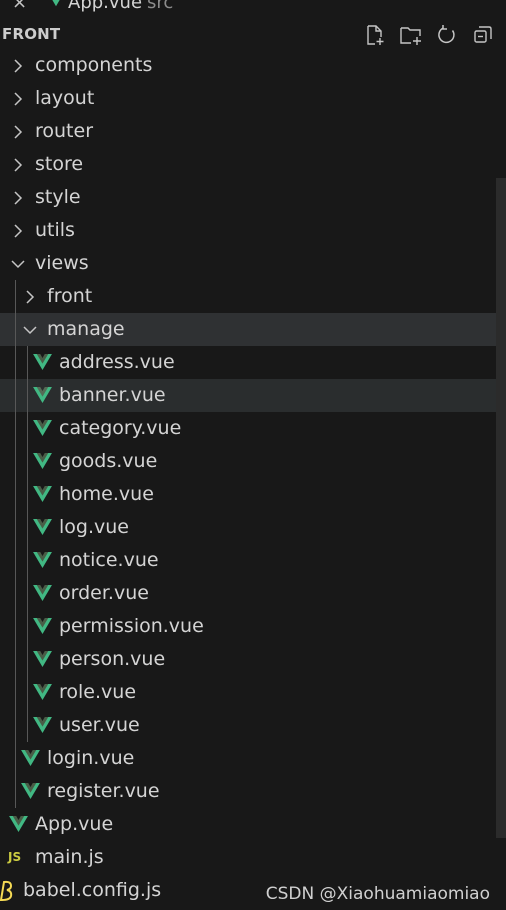 This screenshot has width=506, height=910. I want to click on new-folder-icon, so click(411, 35).